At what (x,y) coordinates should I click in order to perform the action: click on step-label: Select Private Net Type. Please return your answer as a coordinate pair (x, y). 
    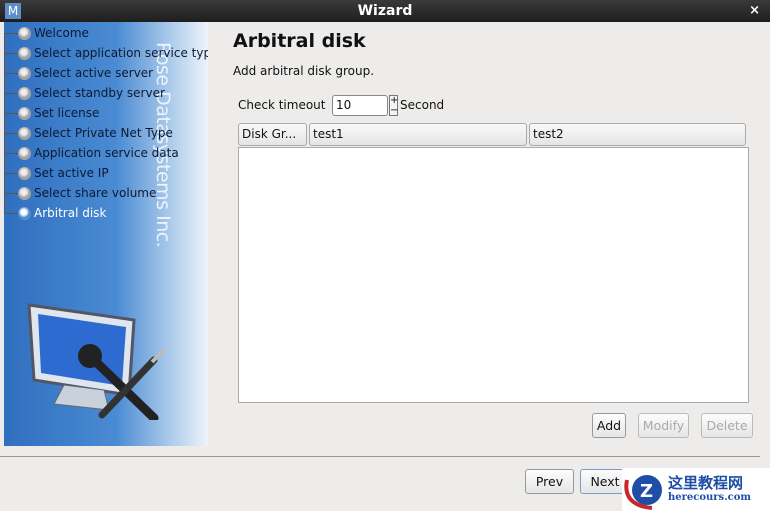
    Looking at the image, I should click on (103, 133).